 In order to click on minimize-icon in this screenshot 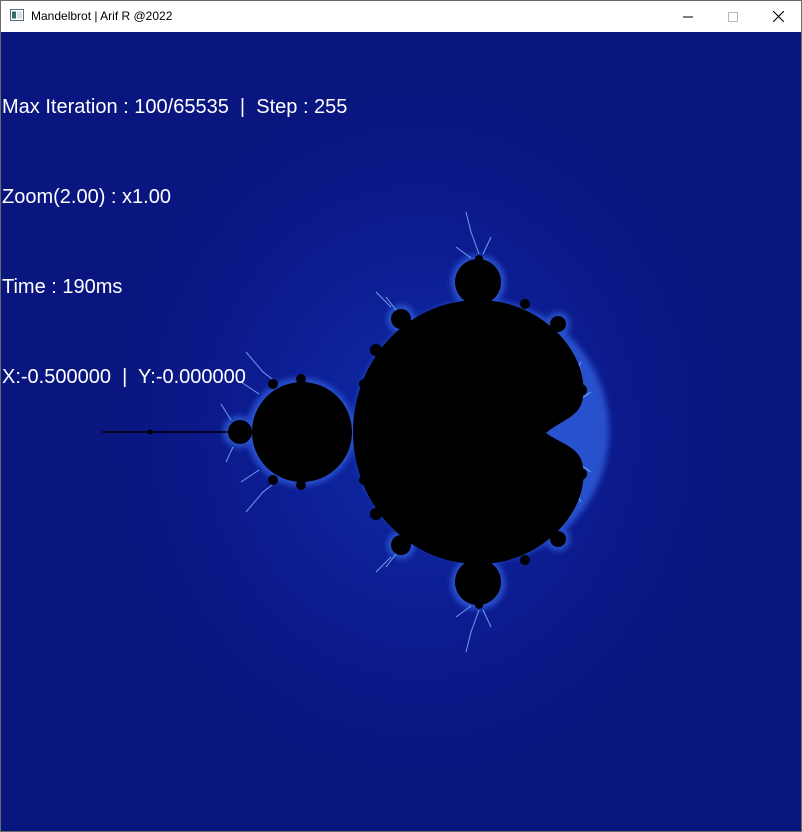, I will do `click(688, 16)`.